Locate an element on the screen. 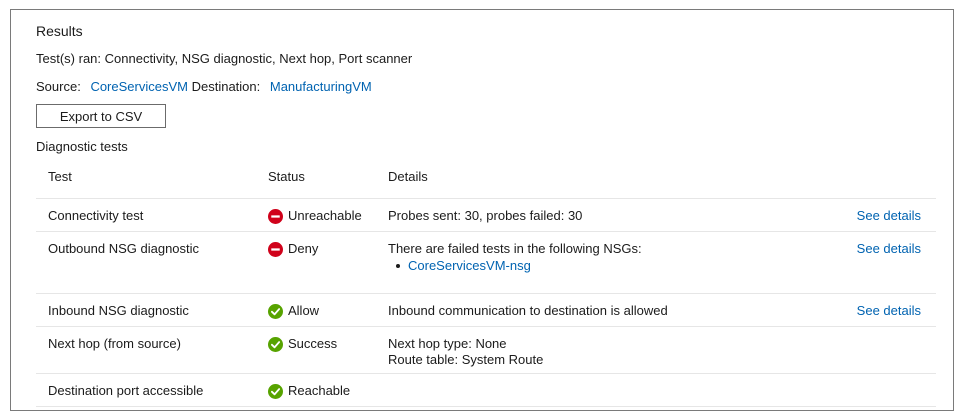 The width and height of the screenshot is (964, 420). source-link: CoreServicesVM is located at coordinates (139, 86).